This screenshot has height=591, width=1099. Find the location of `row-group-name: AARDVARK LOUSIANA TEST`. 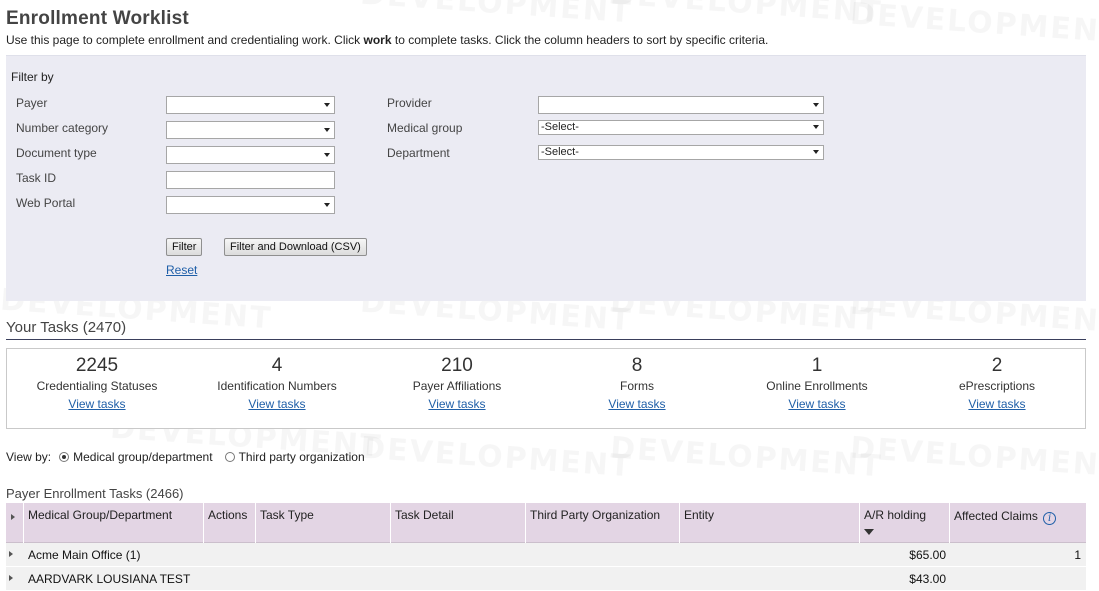

row-group-name: AARDVARK LOUSIANA TEST is located at coordinates (109, 579).